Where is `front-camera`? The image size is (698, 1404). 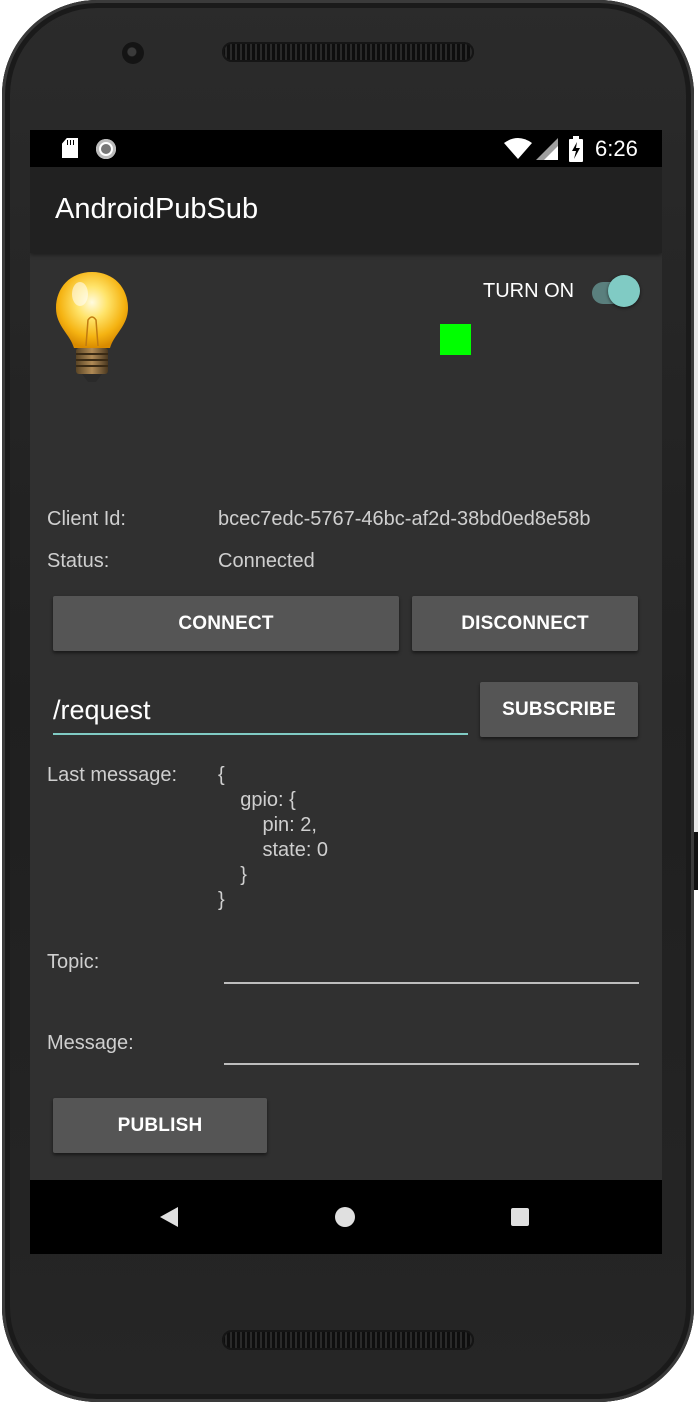
front-camera is located at coordinates (133, 53).